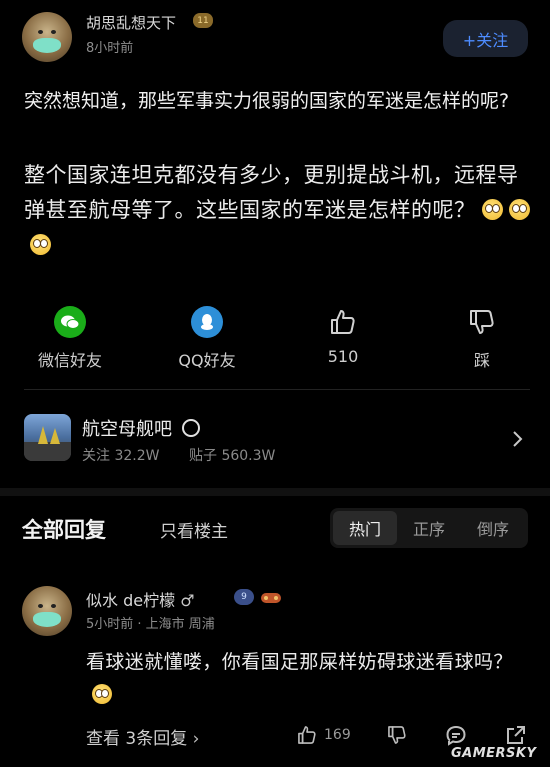 The height and width of the screenshot is (767, 550). What do you see at coordinates (207, 322) in the screenshot?
I see `qq-icon` at bounding box center [207, 322].